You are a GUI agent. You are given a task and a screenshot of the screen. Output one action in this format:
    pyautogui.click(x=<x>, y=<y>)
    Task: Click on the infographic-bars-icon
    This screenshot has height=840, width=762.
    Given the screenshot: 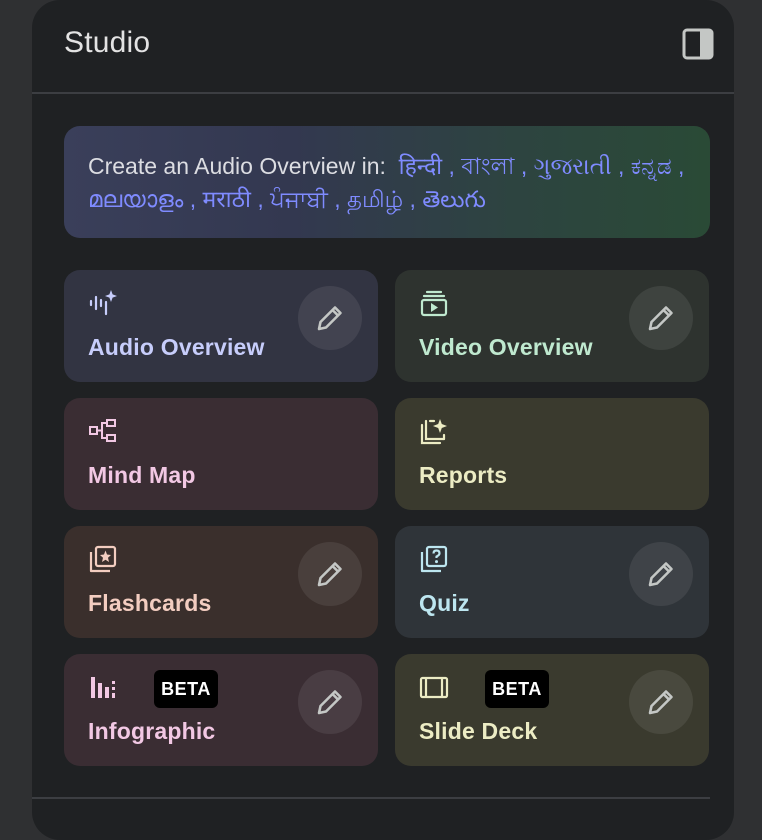 What is the action you would take?
    pyautogui.click(x=103, y=687)
    